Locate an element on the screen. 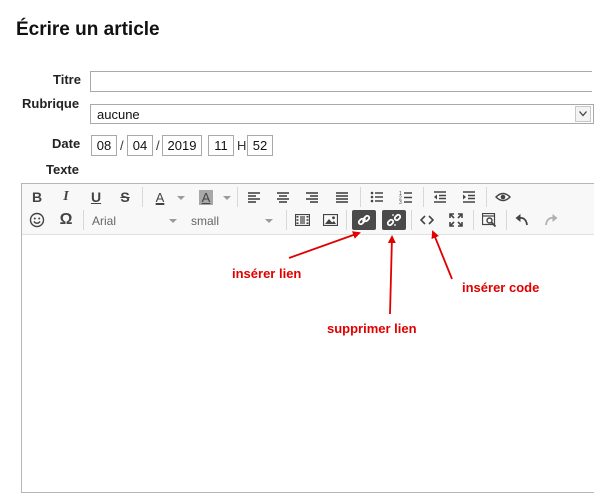 The image size is (594, 493). background-color-label: A is located at coordinates (206, 197).